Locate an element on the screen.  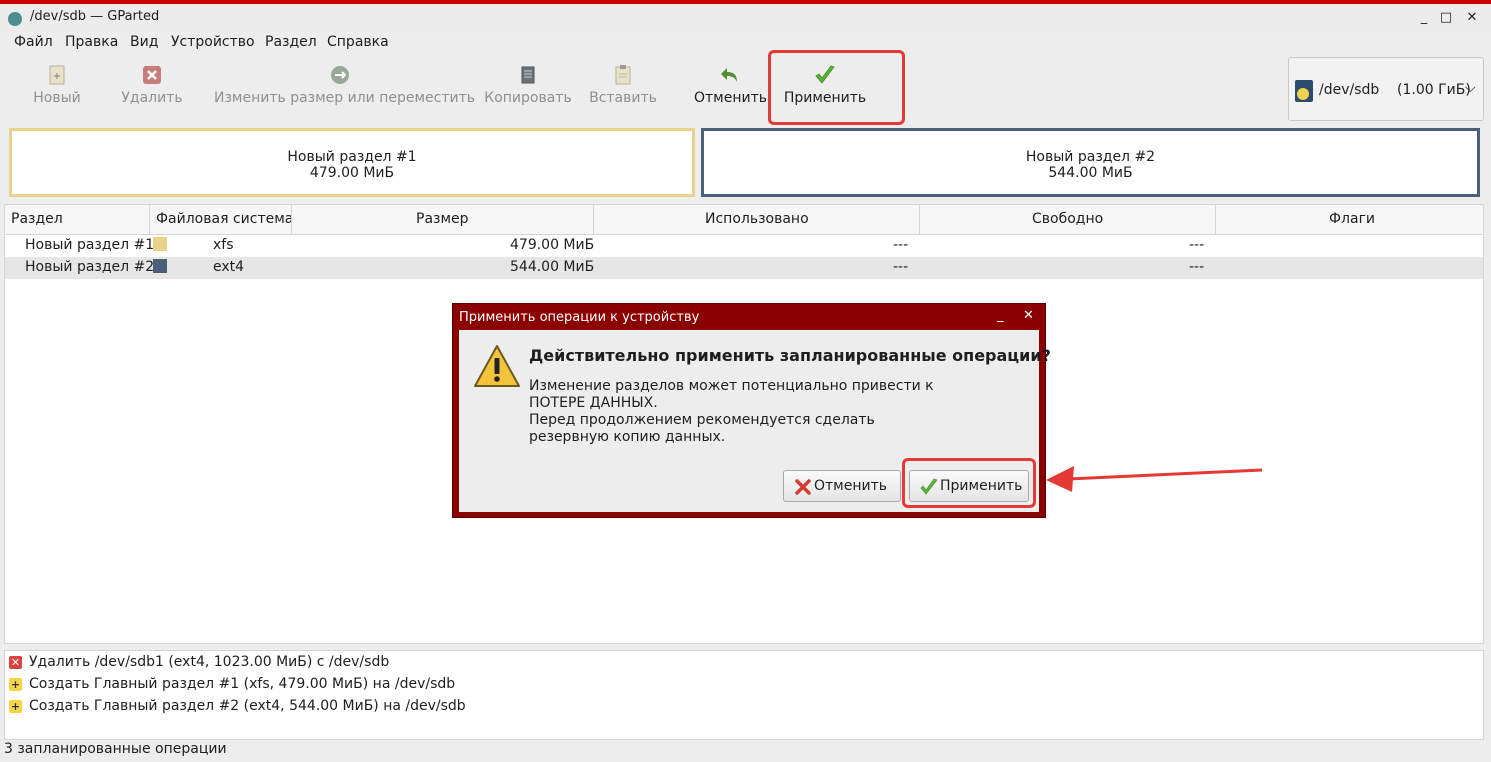
partition-map-block: Новый раздел #2 544.00 МиБ is located at coordinates (1090, 162).